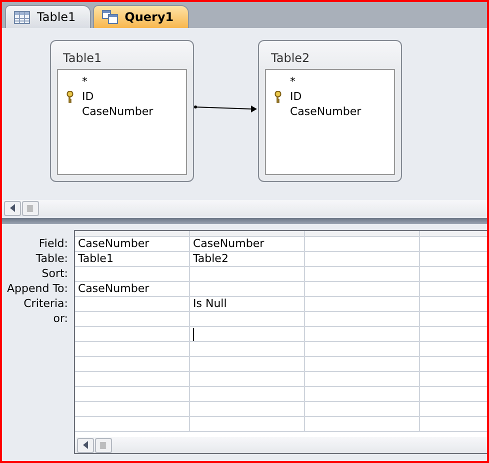 The image size is (489, 463). What do you see at coordinates (247, 259) in the screenshot?
I see `grid-cell: Table2` at bounding box center [247, 259].